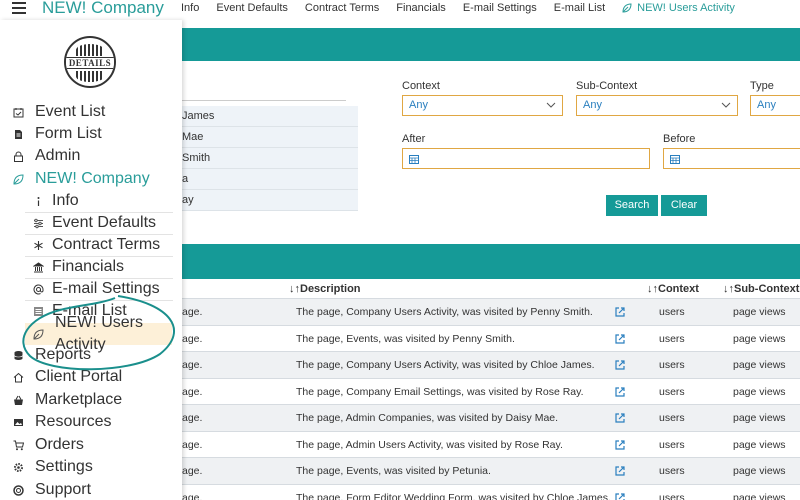 This screenshot has height=500, width=800. I want to click on subcontext-select-value: Any, so click(592, 105).